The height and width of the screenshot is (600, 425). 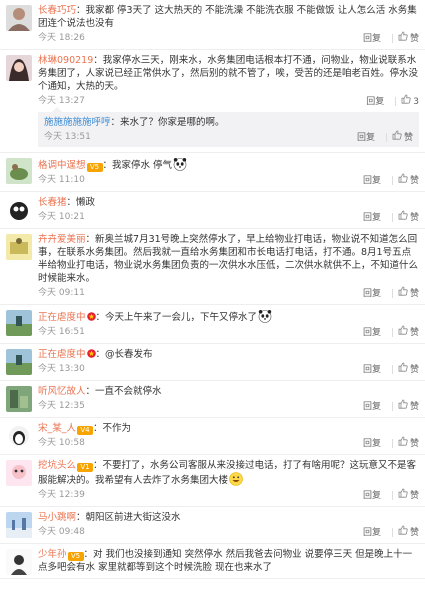 What do you see at coordinates (265, 316) in the screenshot?
I see `panda-emoji-icon` at bounding box center [265, 316].